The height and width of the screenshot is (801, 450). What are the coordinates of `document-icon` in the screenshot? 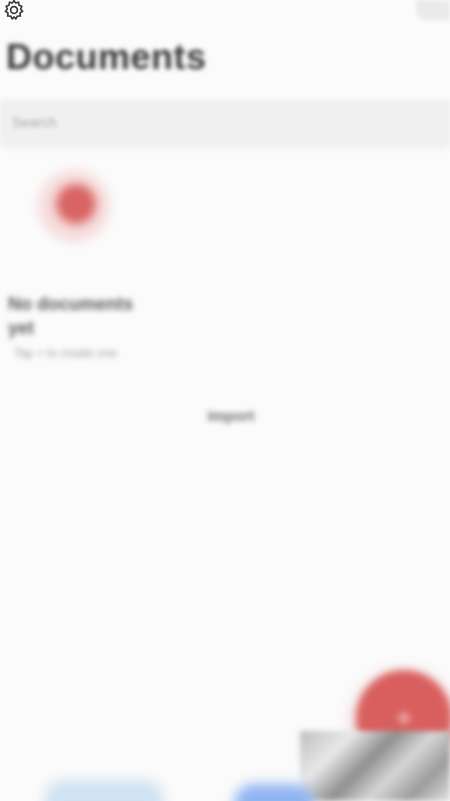 It's located at (74, 206).